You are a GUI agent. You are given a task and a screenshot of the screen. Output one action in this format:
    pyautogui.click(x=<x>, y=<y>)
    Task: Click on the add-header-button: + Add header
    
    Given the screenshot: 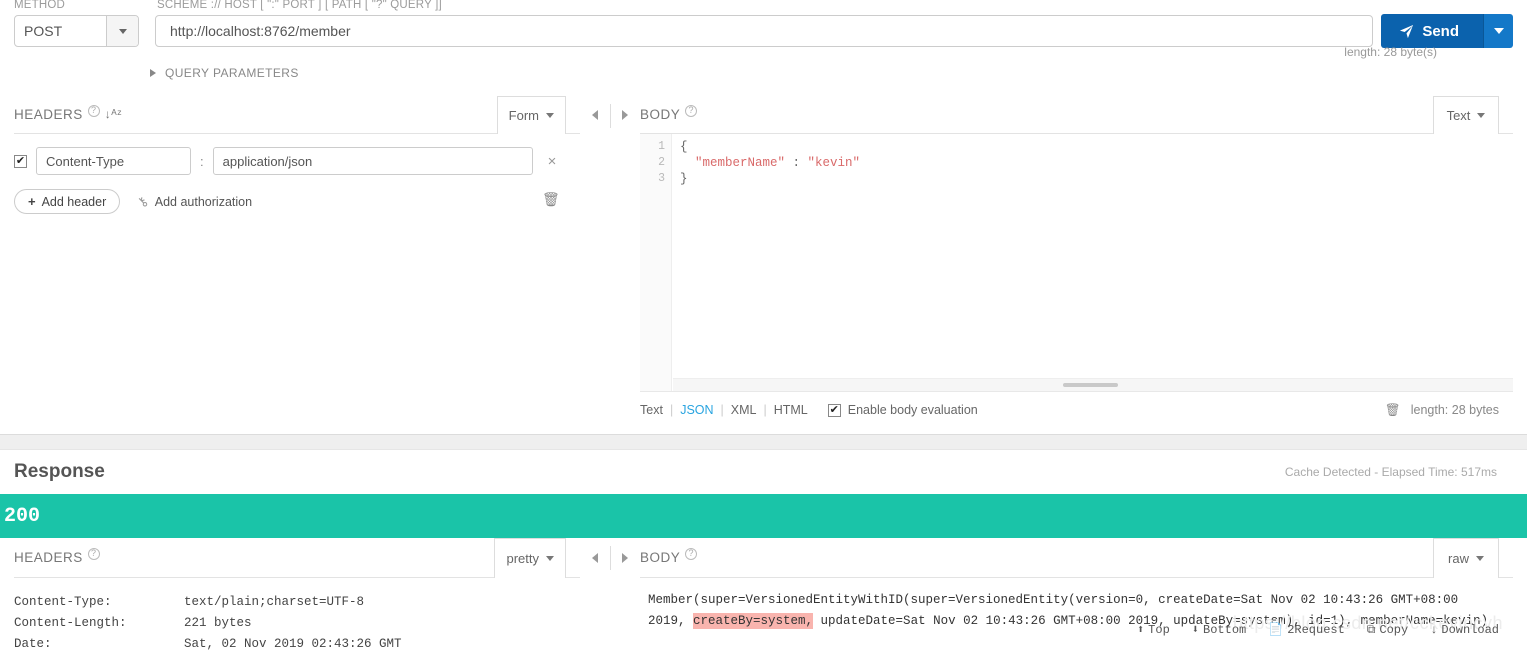 What is the action you would take?
    pyautogui.click(x=67, y=201)
    